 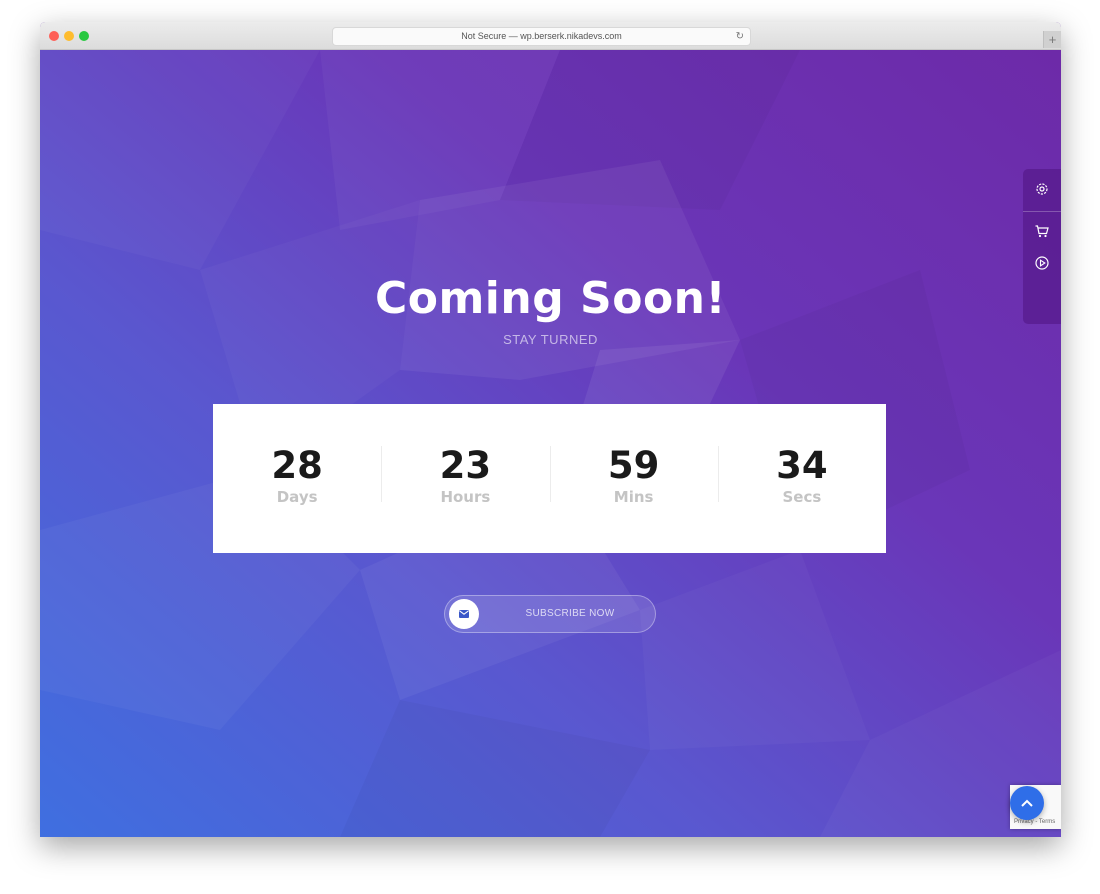 What do you see at coordinates (802, 497) in the screenshot?
I see `countdown-secs-label: Secs` at bounding box center [802, 497].